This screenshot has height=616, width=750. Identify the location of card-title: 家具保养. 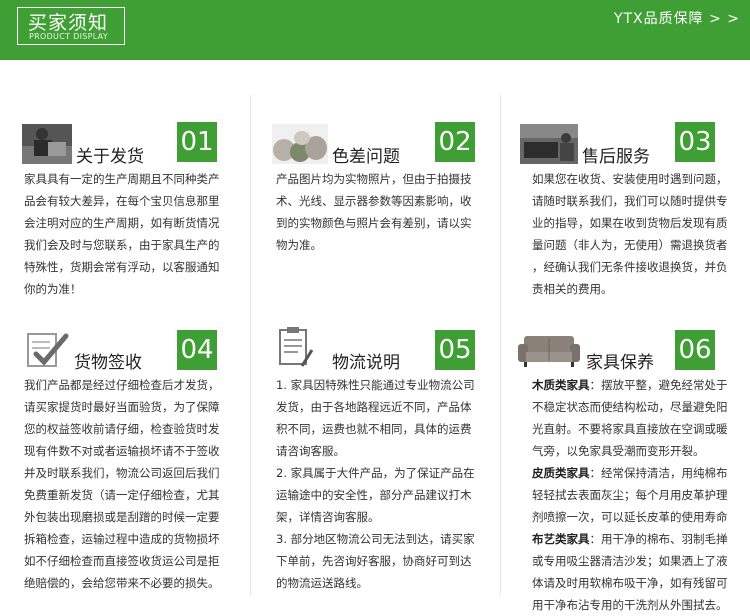
(620, 363).